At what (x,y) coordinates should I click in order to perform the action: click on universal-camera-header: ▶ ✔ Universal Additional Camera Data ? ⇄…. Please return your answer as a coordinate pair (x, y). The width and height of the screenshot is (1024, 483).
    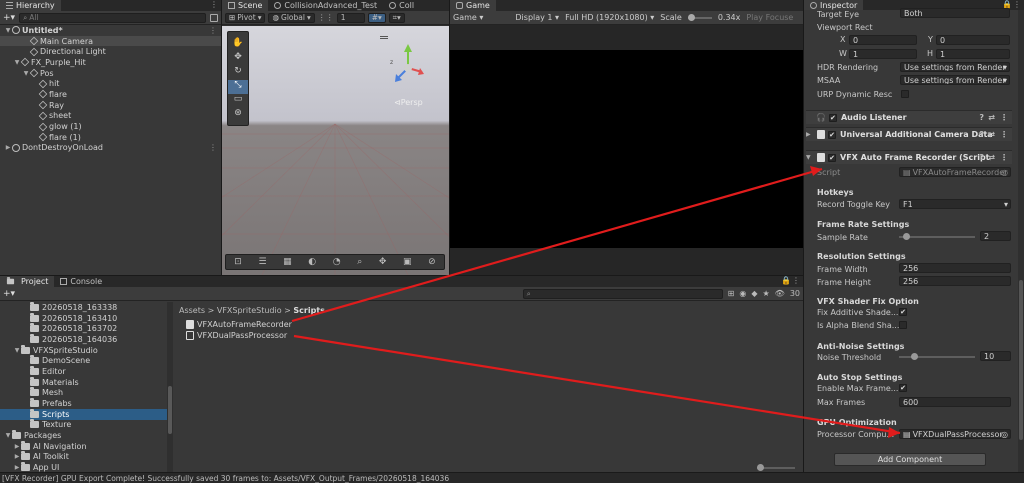
    Looking at the image, I should click on (909, 134).